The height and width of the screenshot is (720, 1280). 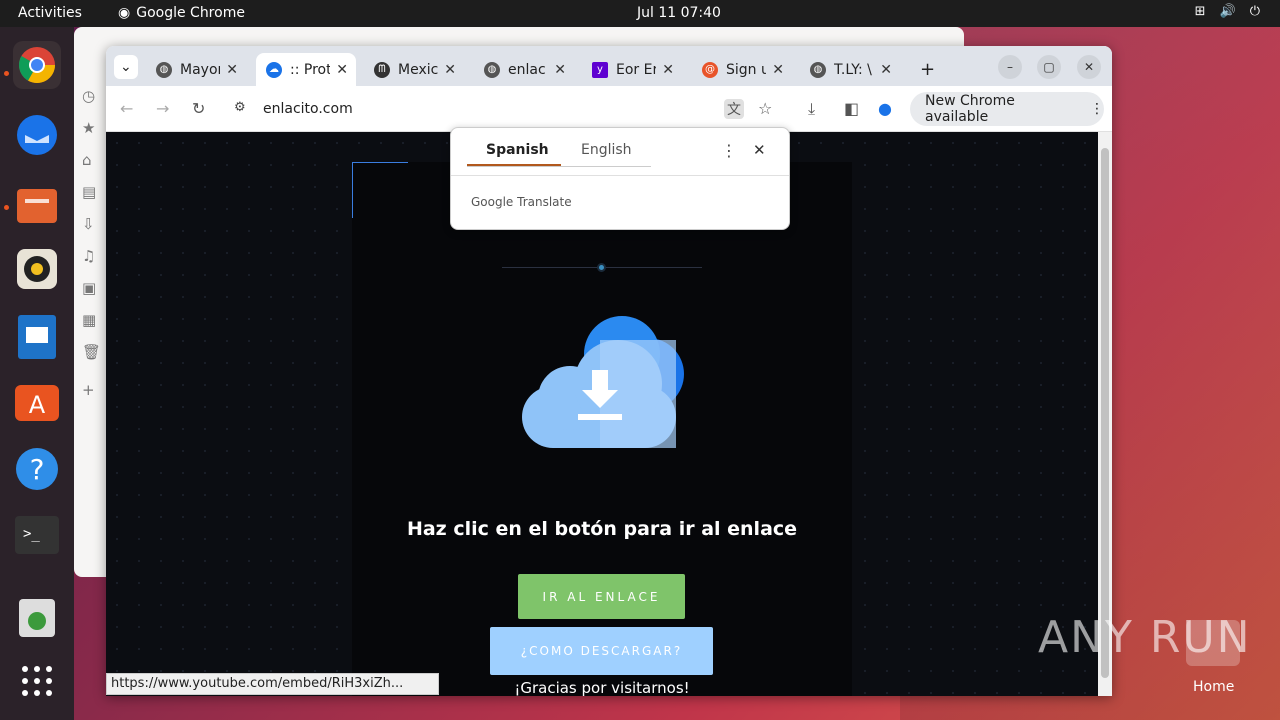 I want to click on terminal-icon: >_, so click(x=37, y=535).